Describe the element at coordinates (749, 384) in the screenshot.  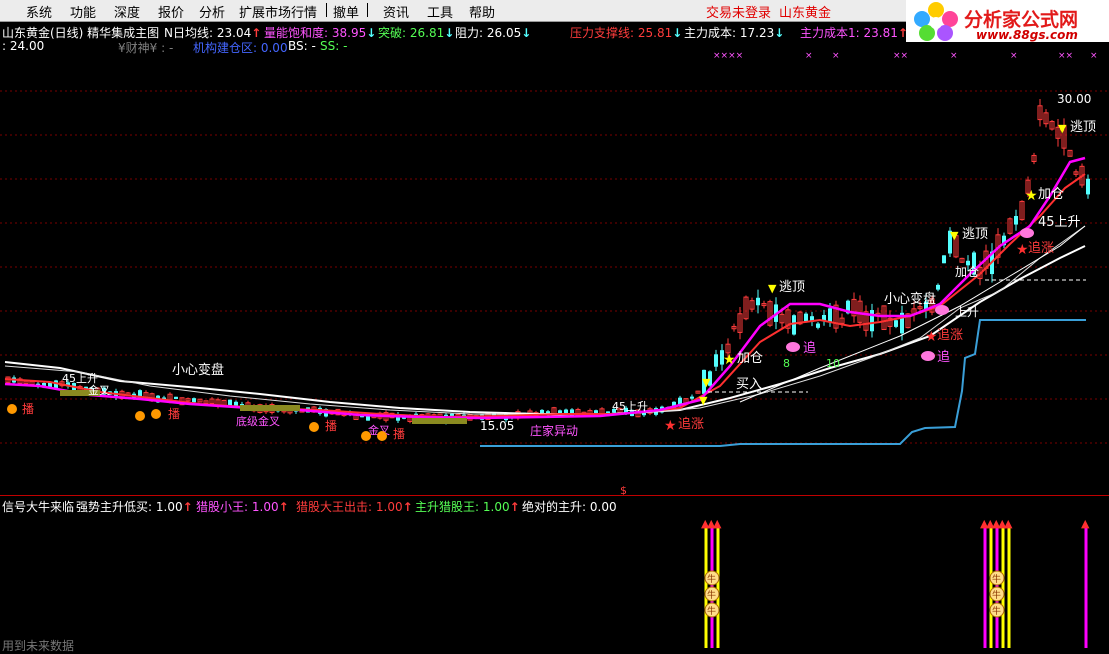
I see `buy-in-label: 买入` at that location.